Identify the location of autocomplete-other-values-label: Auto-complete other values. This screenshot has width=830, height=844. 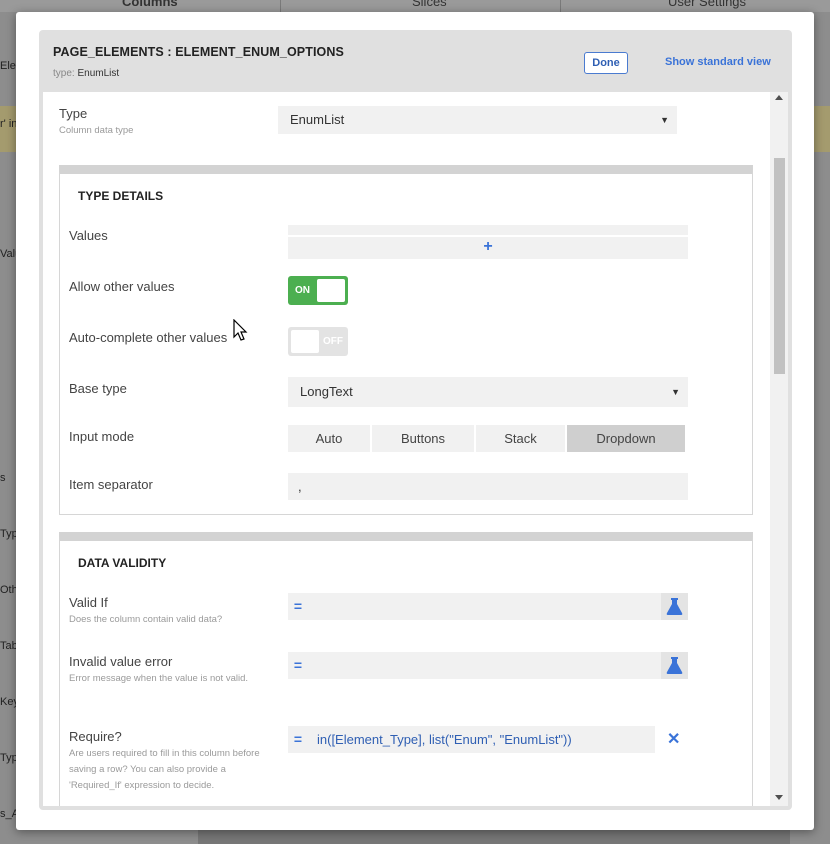
(148, 337).